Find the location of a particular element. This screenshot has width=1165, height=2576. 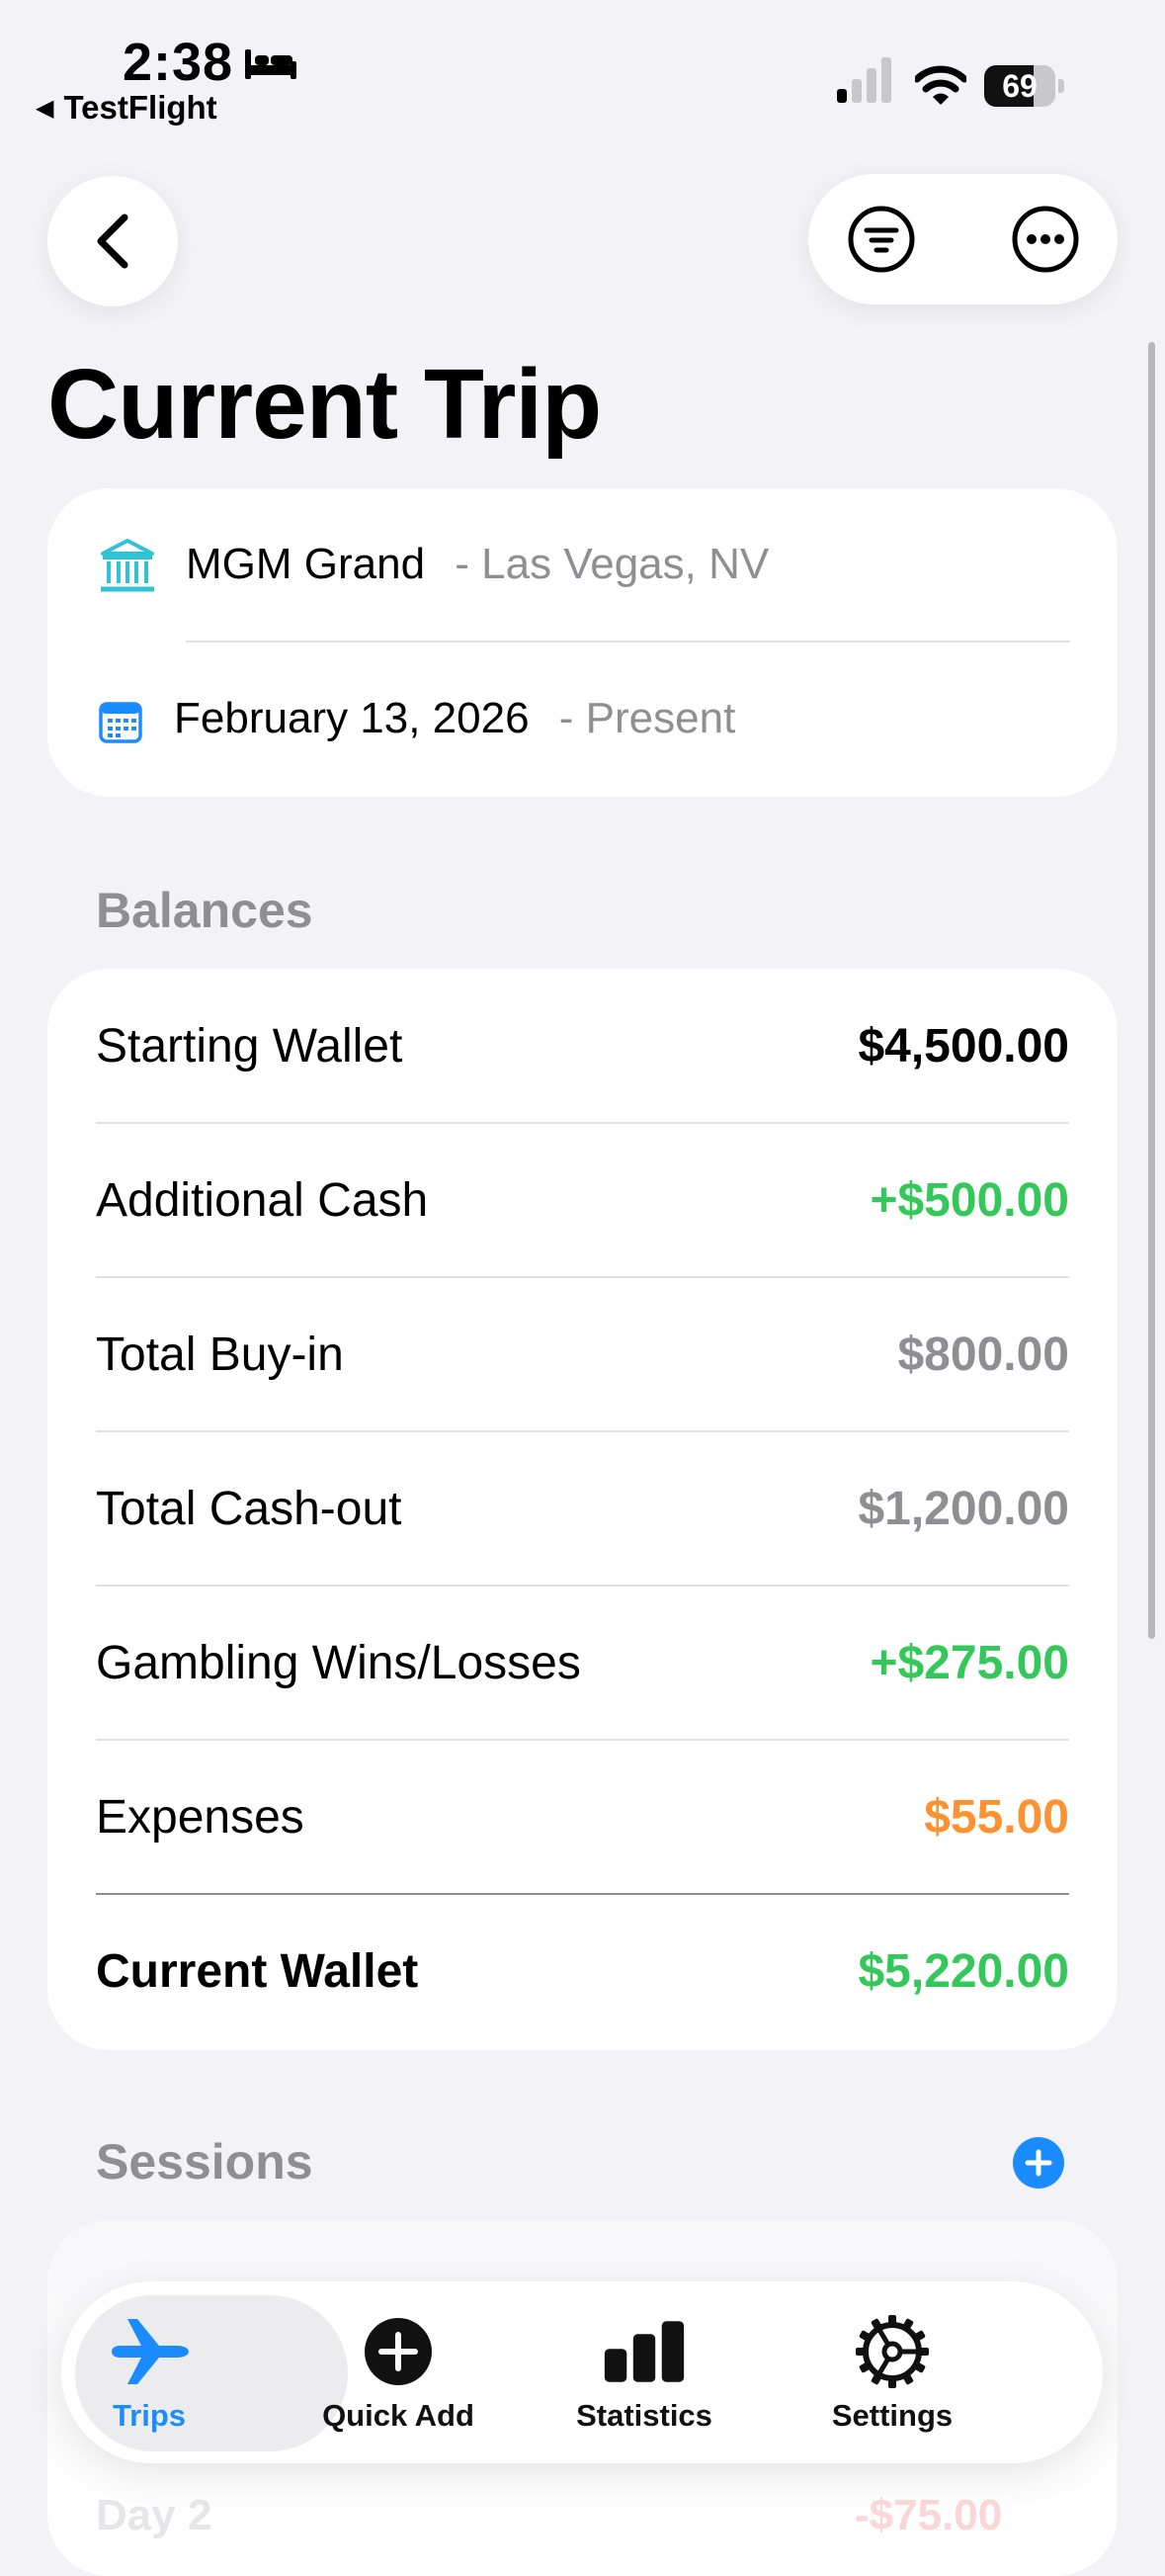

balance-value: $800.00 is located at coordinates (983, 1354).